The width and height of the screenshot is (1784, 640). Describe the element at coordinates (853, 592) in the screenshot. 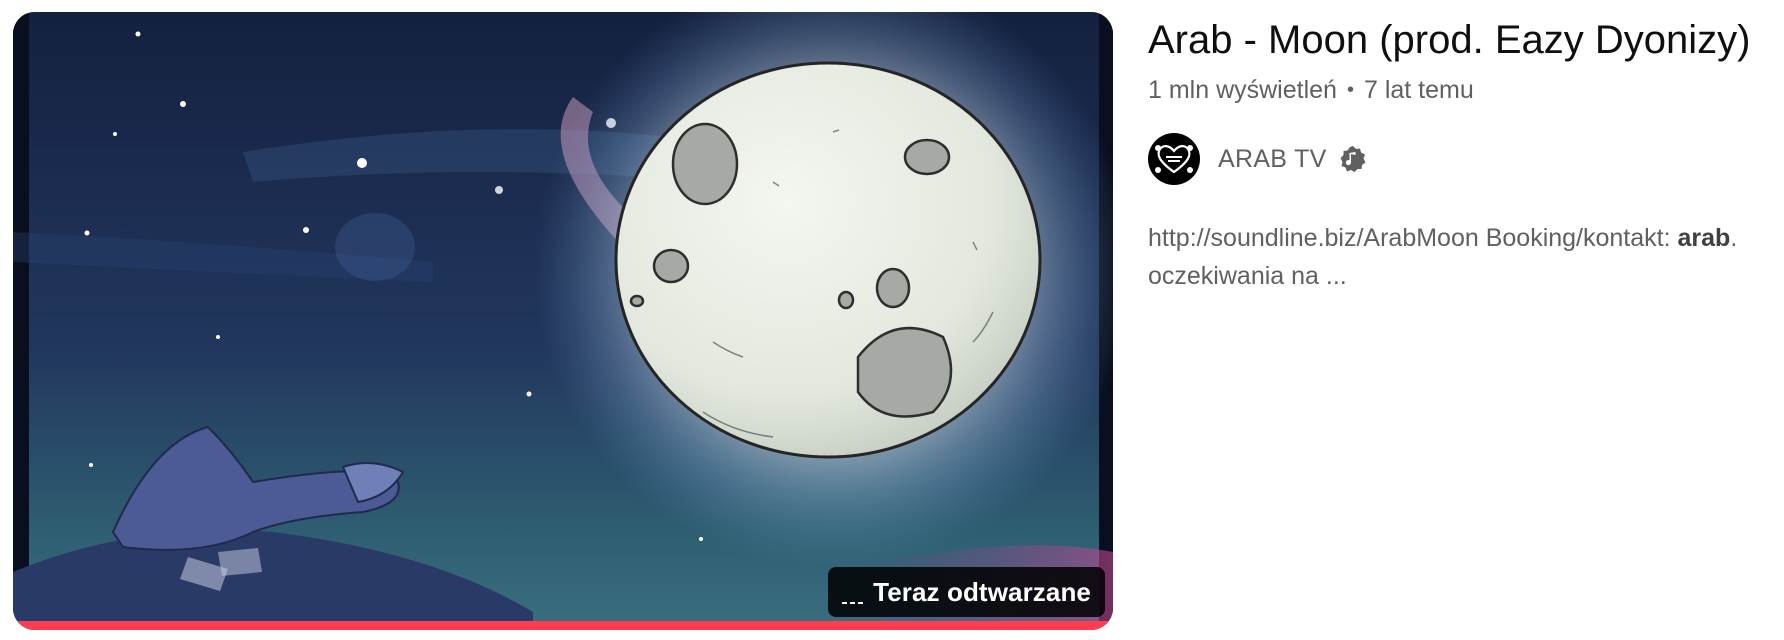

I see `now-playing-equalizer-icon` at that location.